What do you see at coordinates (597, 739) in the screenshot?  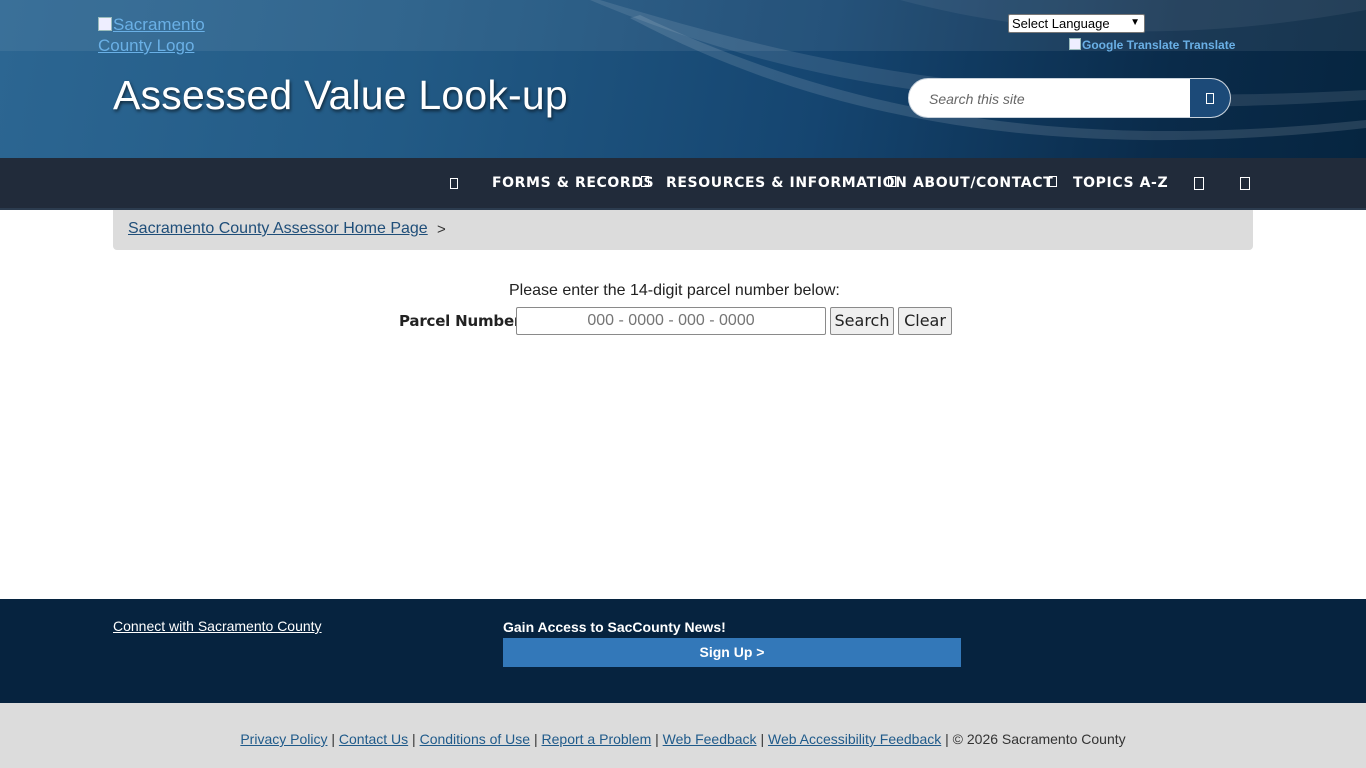 I see `report-a-problem-link: Report a Problem` at bounding box center [597, 739].